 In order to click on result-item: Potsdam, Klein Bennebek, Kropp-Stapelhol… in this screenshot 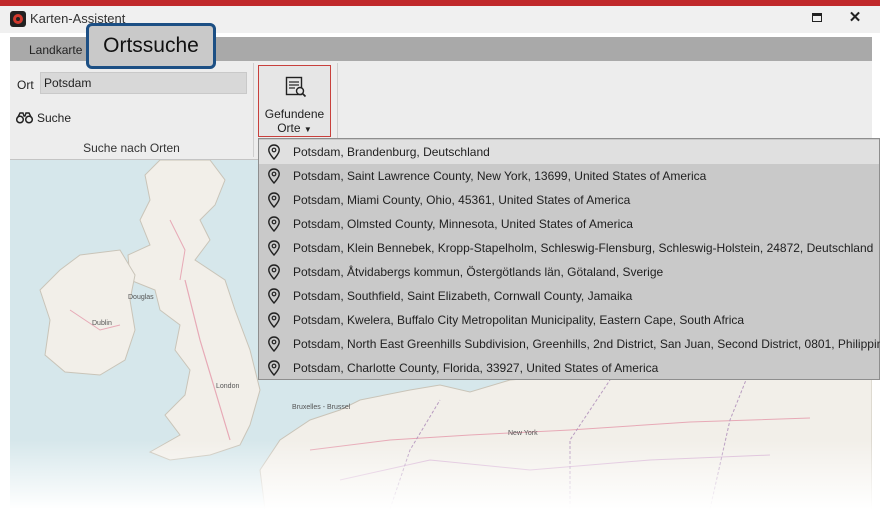, I will do `click(569, 248)`.